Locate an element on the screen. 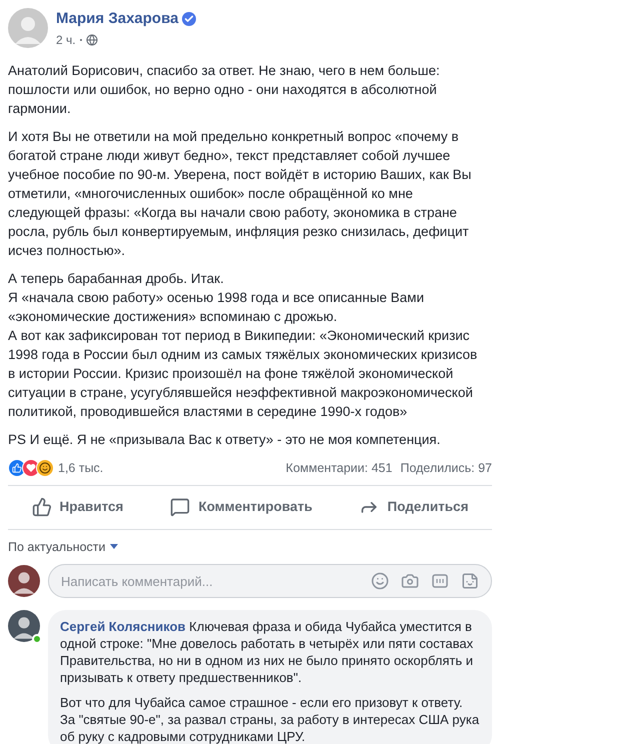  post-text: Я «начала свою работу» осенью 1998 года и все описанные Вами «экономические достижения» вспоминаю с дрожью. is located at coordinates (216, 307).